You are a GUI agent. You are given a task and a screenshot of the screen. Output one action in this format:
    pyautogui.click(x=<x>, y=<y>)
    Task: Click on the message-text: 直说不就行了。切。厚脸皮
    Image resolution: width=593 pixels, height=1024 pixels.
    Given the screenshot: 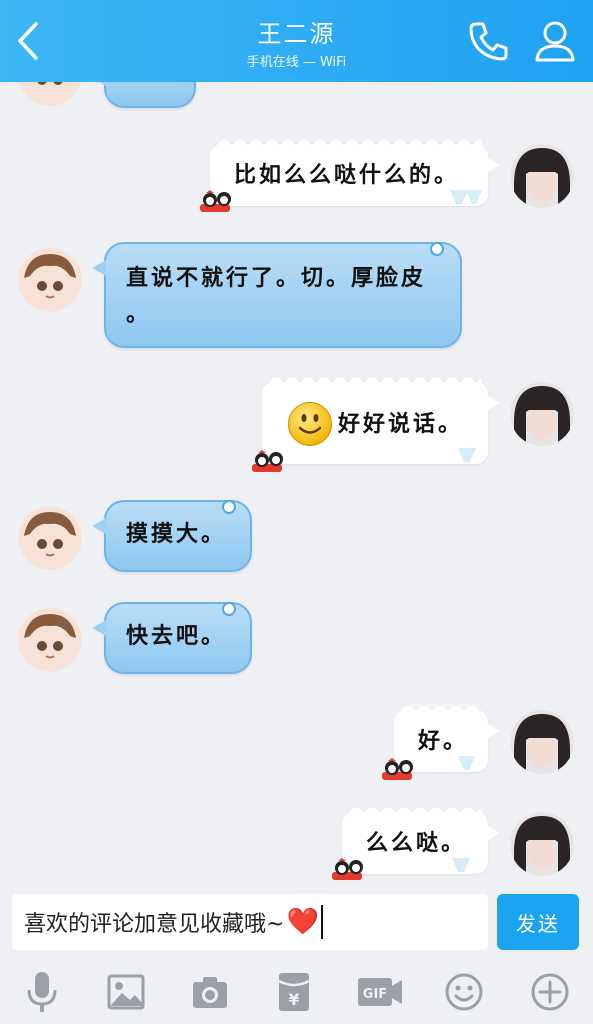 What is the action you would take?
    pyautogui.click(x=276, y=278)
    